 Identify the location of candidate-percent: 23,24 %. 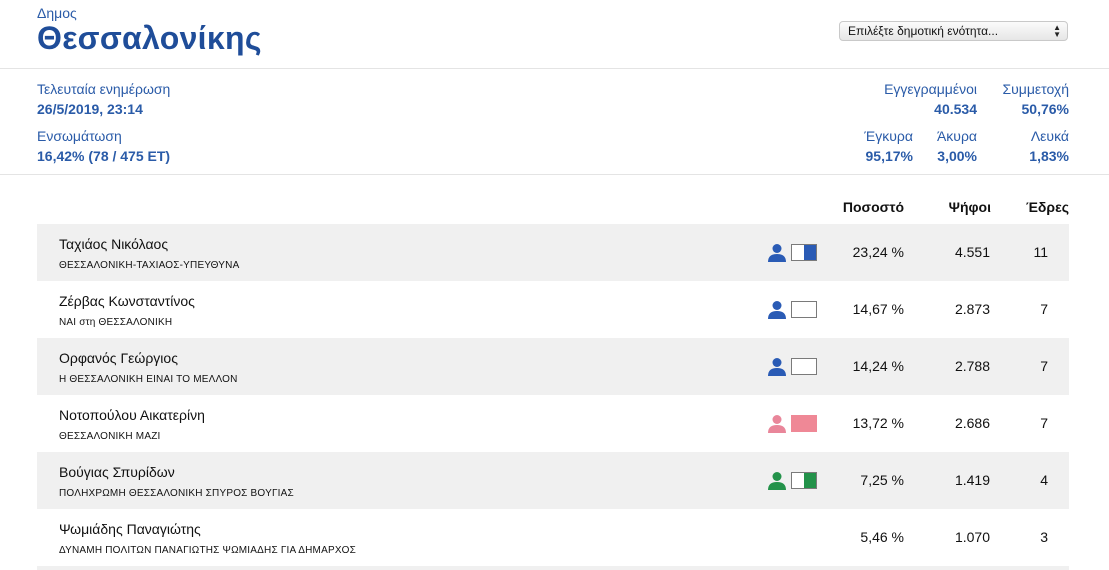
(878, 252).